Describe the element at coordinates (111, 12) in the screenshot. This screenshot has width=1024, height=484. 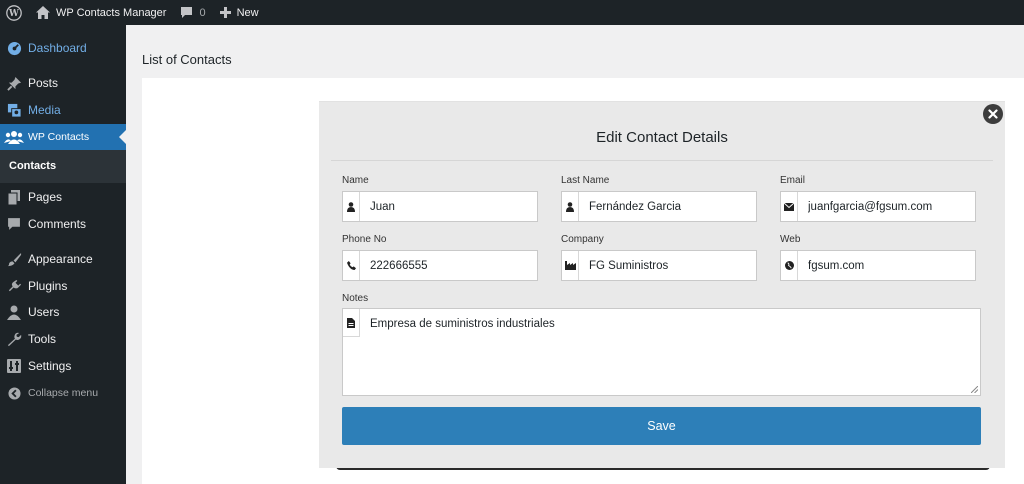
I see `site-name: WP Contacts Manager` at that location.